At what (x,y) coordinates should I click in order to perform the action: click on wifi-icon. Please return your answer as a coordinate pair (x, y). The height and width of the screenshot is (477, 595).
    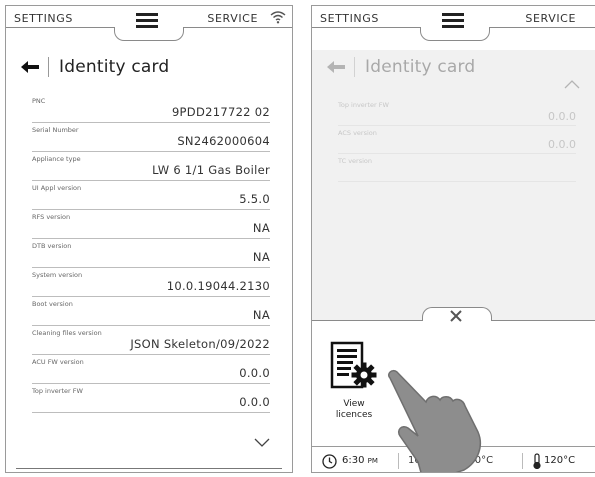
    Looking at the image, I should click on (278, 17).